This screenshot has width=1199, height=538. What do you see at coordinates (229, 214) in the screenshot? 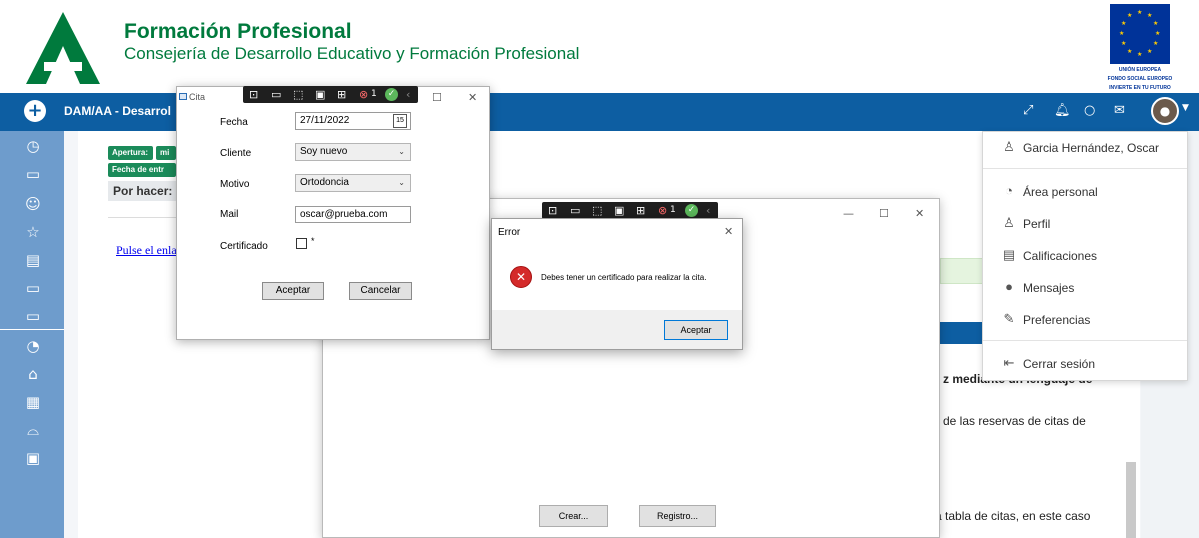
I see `mail-label: Mail` at bounding box center [229, 214].